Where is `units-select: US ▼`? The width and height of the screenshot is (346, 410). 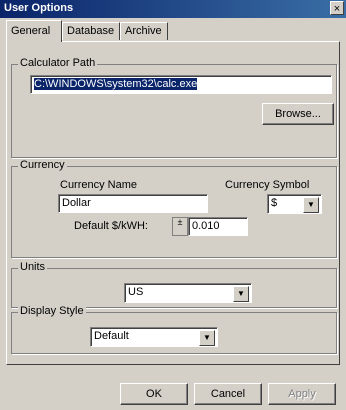 units-select: US ▼ is located at coordinates (188, 293).